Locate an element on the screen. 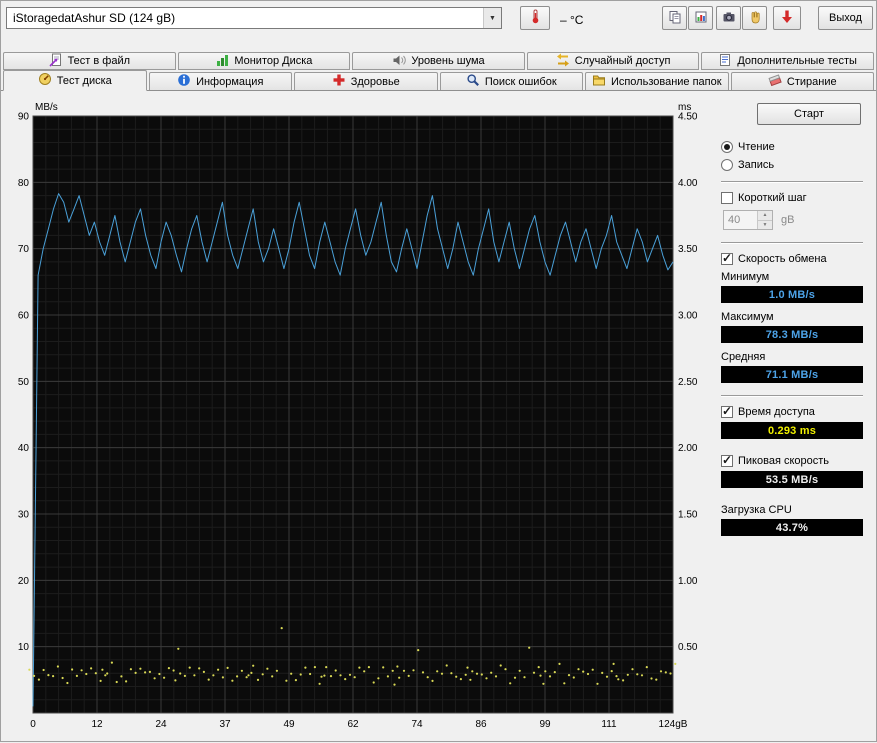 The image size is (877, 743). short-stroke-unit: gB is located at coordinates (788, 220).